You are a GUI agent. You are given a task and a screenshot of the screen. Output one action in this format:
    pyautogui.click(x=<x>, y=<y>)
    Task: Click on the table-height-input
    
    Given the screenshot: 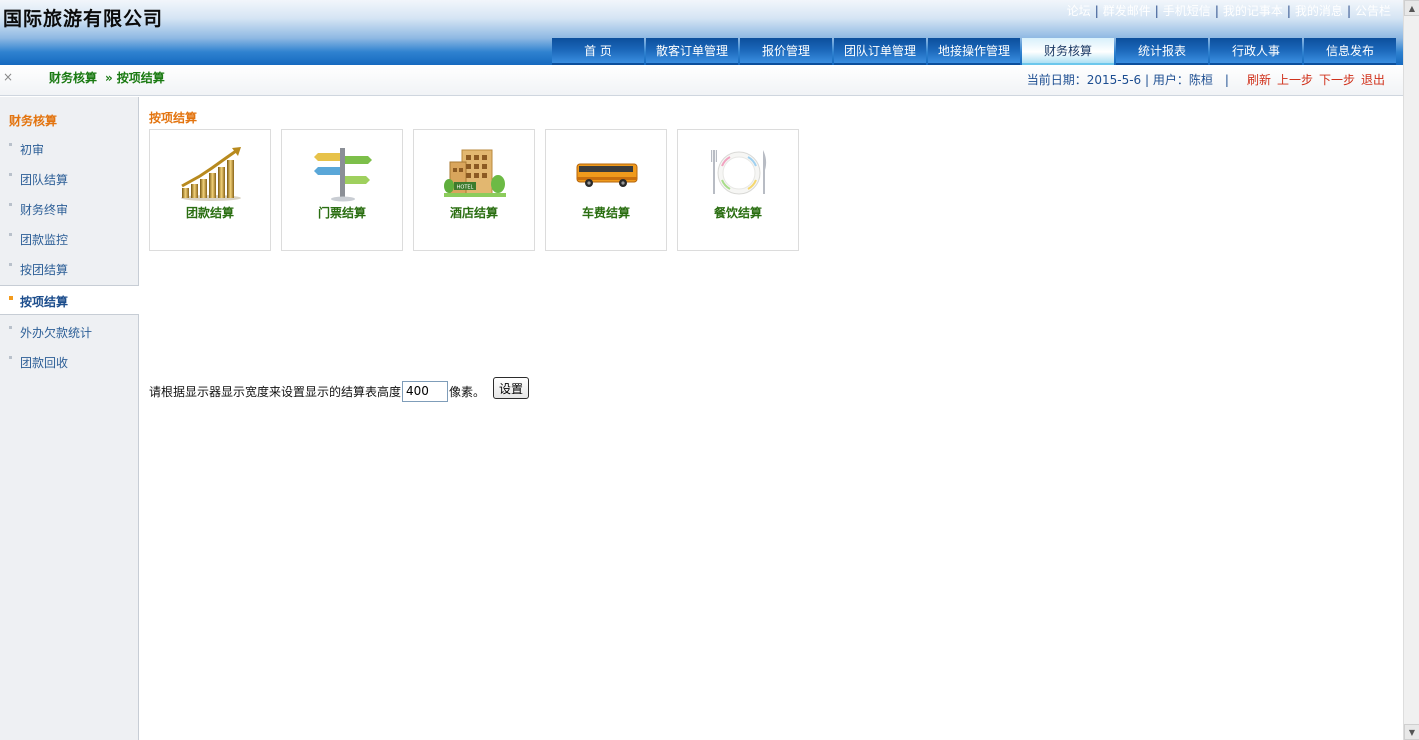 What is the action you would take?
    pyautogui.click(x=425, y=391)
    